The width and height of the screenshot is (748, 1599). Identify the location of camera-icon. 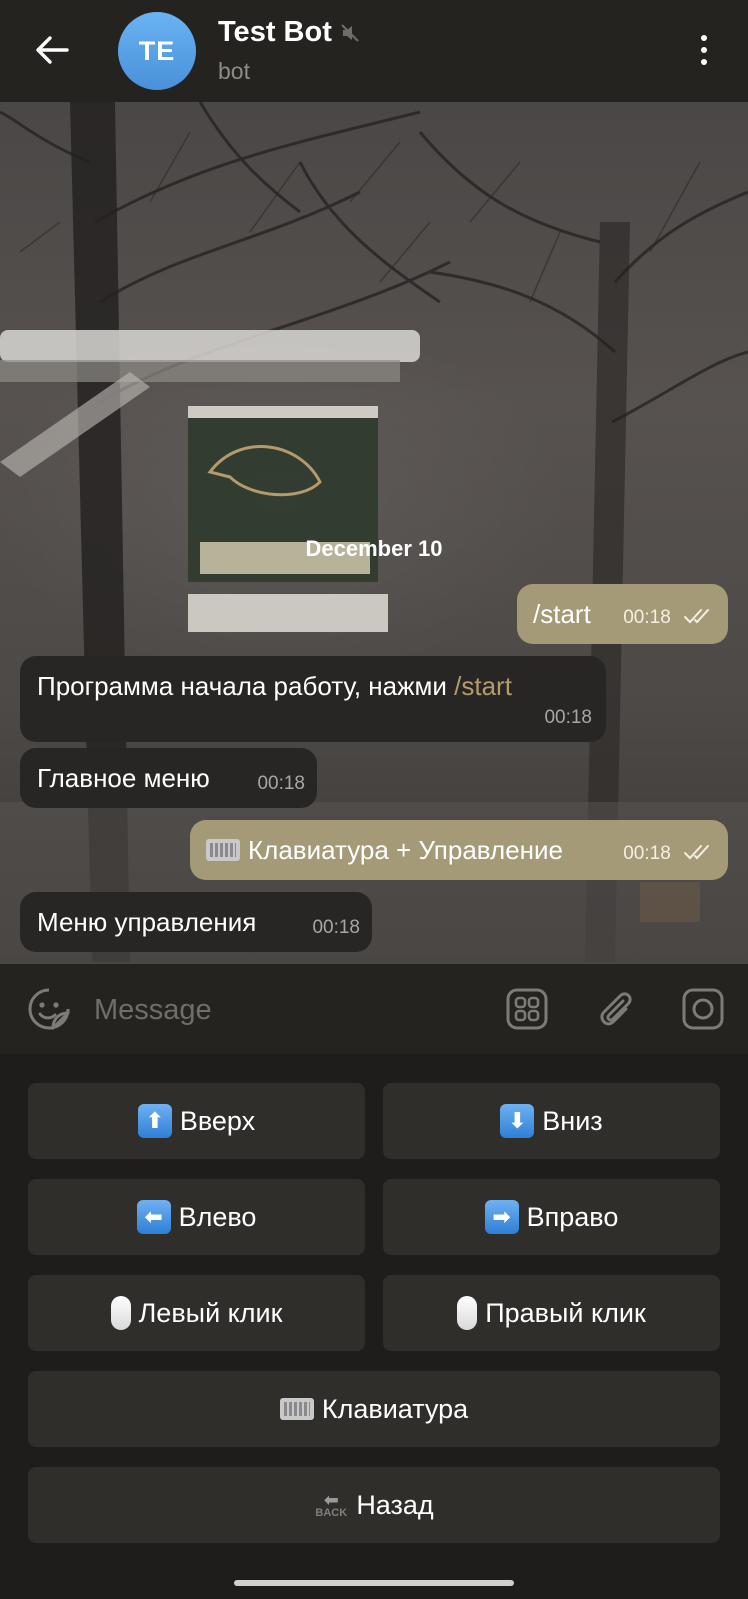
(703, 1009).